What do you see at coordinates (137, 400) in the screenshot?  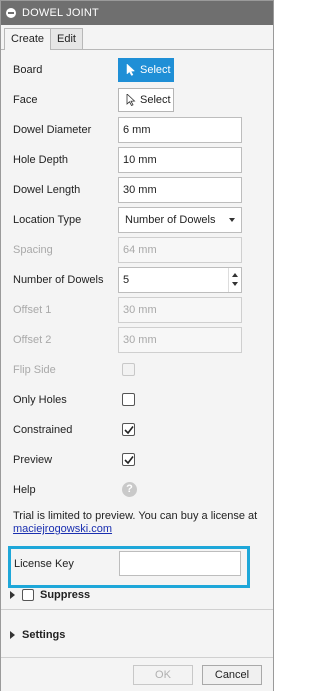 I see `only-holes-row: Only Holes` at bounding box center [137, 400].